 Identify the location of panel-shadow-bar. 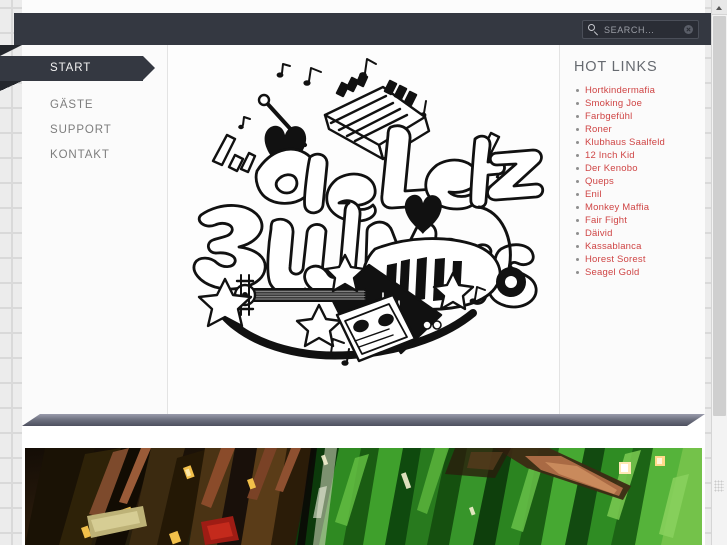
(363, 420).